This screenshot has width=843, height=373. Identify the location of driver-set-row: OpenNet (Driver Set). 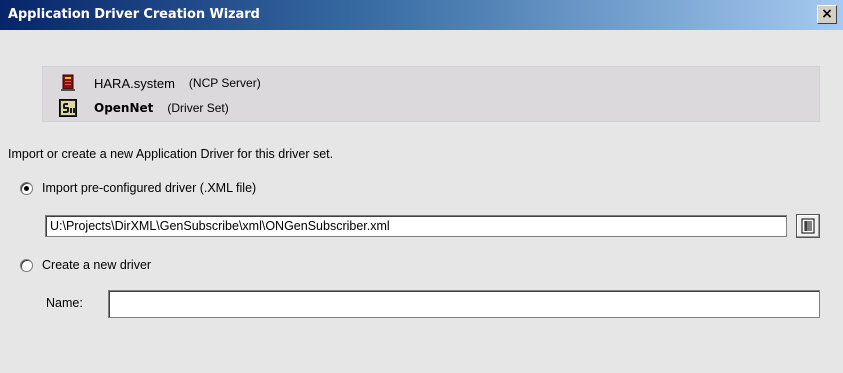
(144, 108).